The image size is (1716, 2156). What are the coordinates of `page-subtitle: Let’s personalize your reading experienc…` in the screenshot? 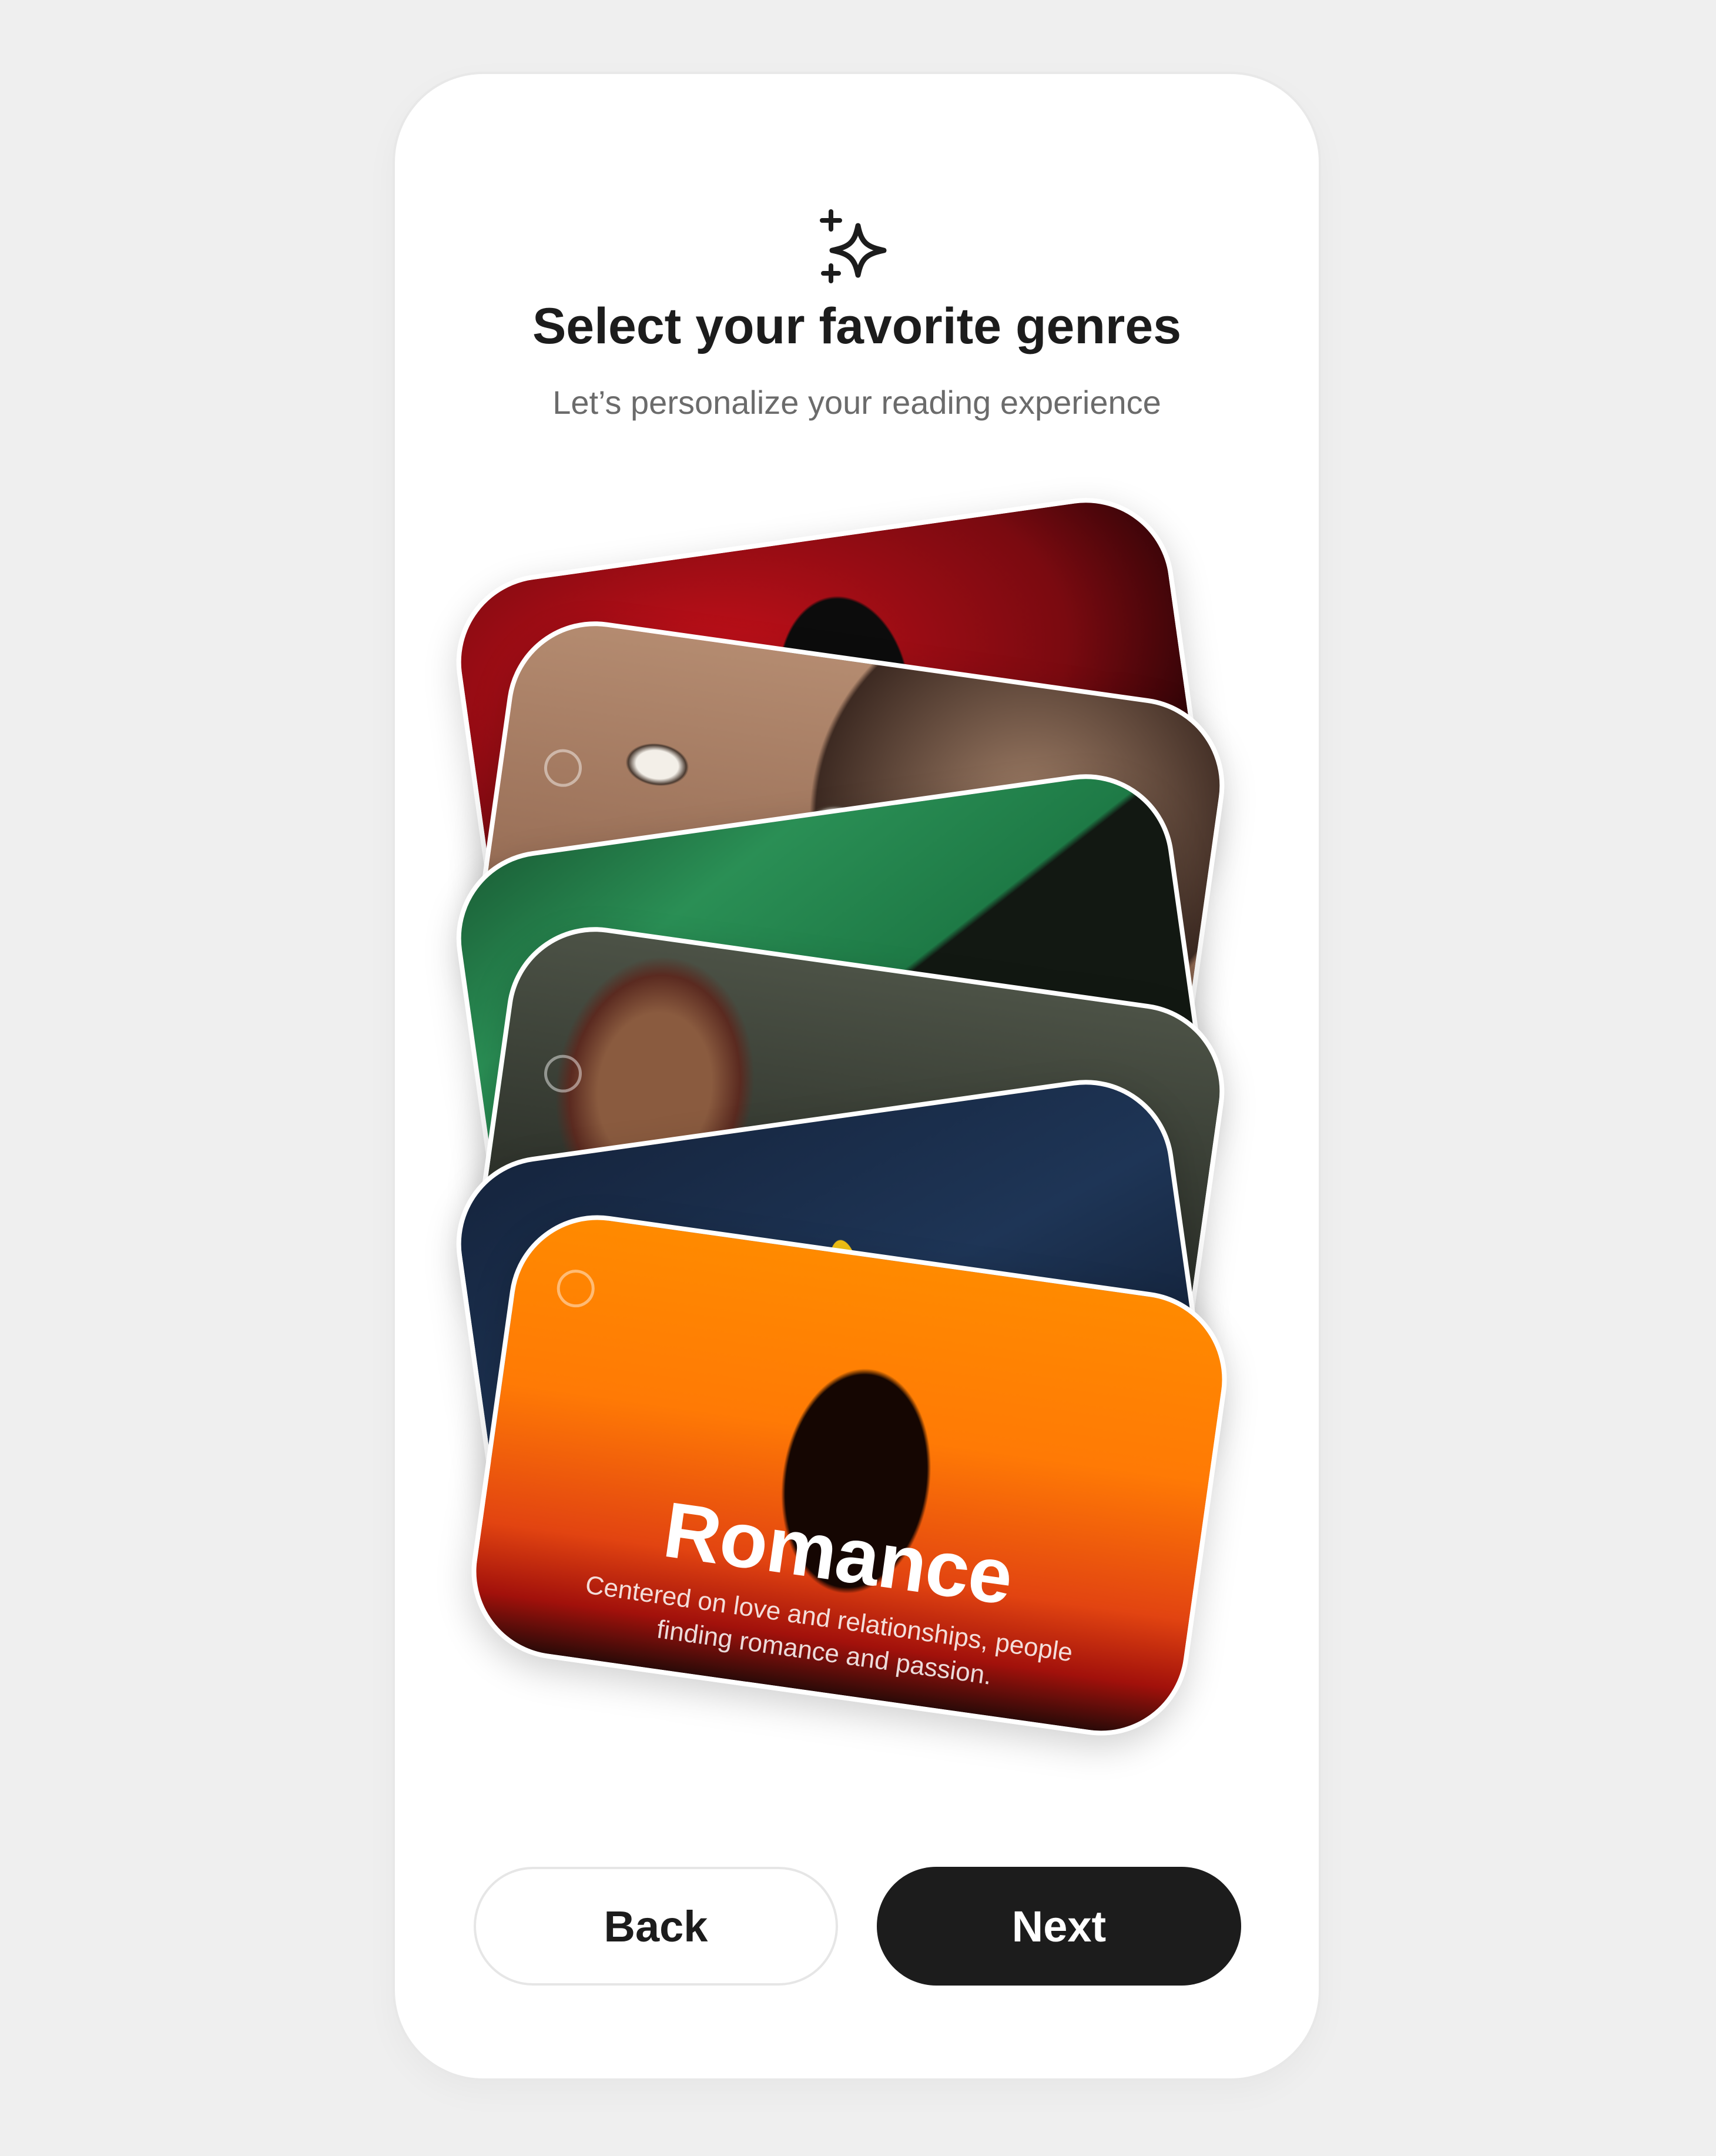 It's located at (856, 402).